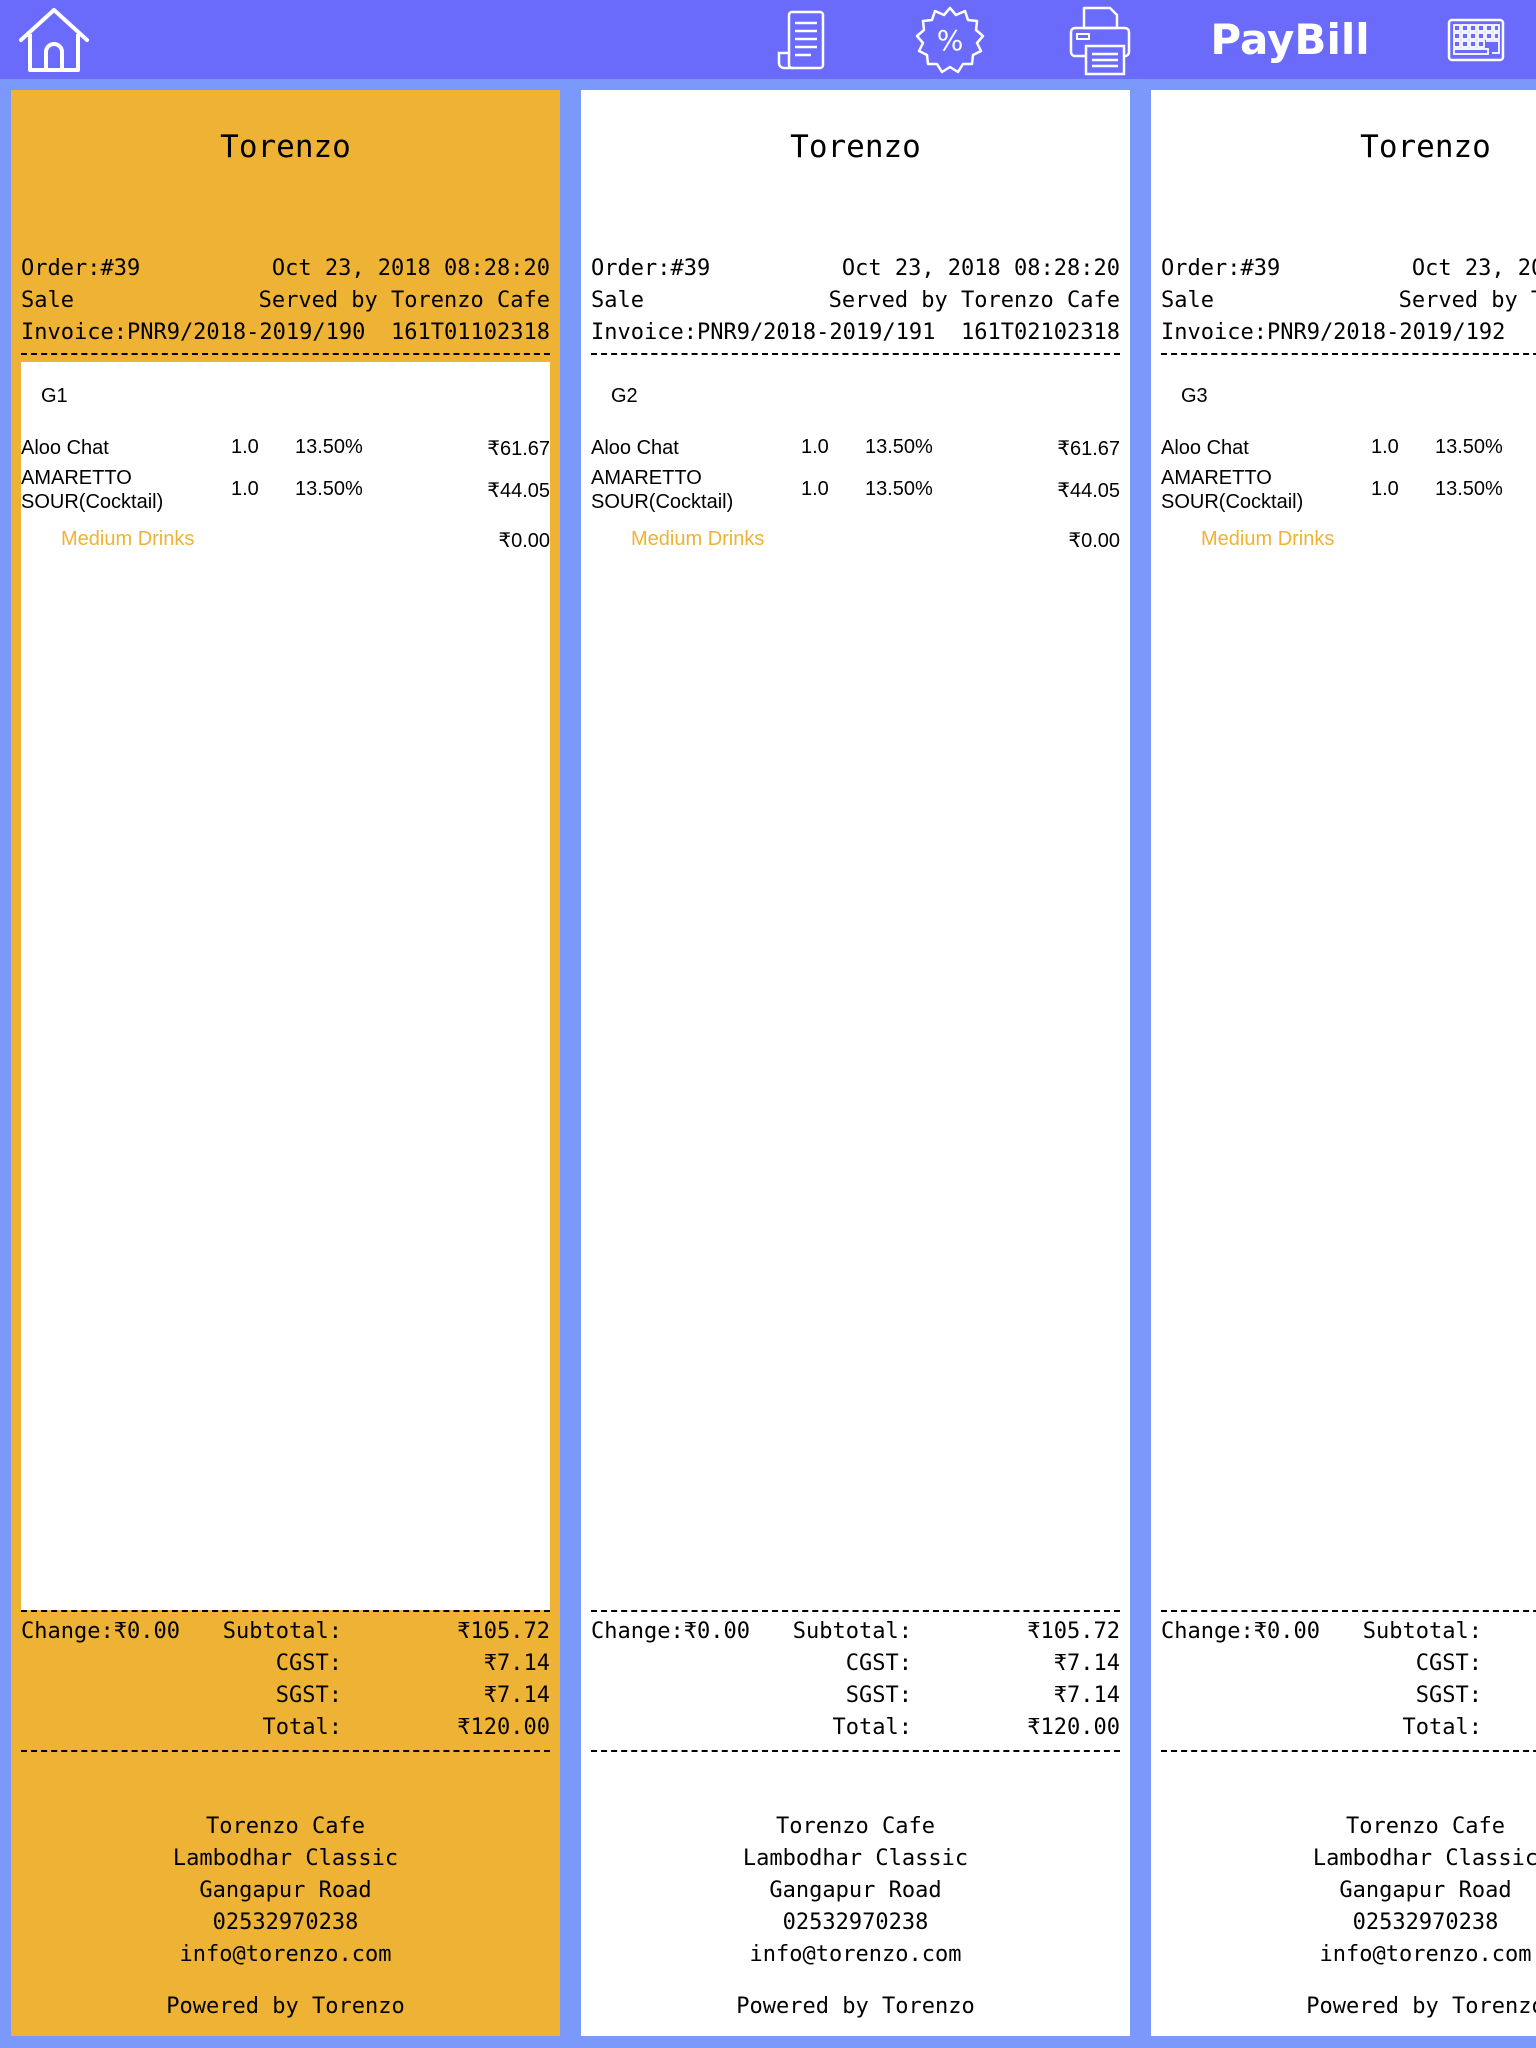 The height and width of the screenshot is (2048, 1536). Describe the element at coordinates (624, 396) in the screenshot. I see `table-name: G2` at that location.